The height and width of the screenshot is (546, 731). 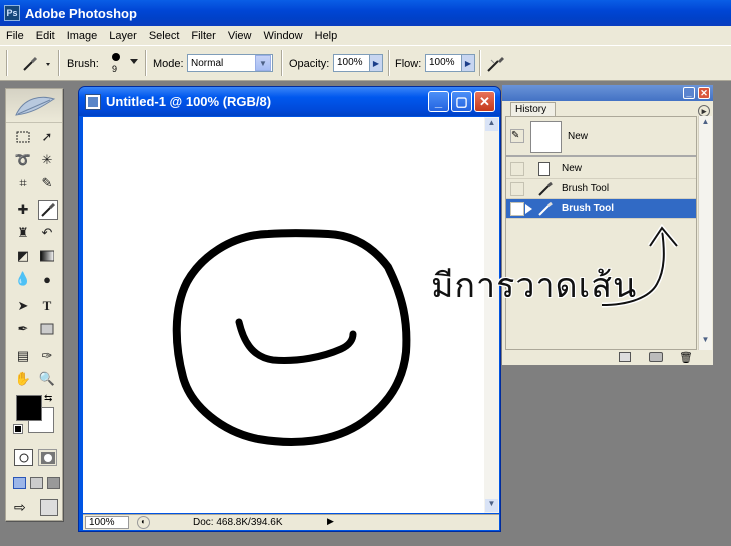 I want to click on menu-help: Help, so click(x=326, y=36).